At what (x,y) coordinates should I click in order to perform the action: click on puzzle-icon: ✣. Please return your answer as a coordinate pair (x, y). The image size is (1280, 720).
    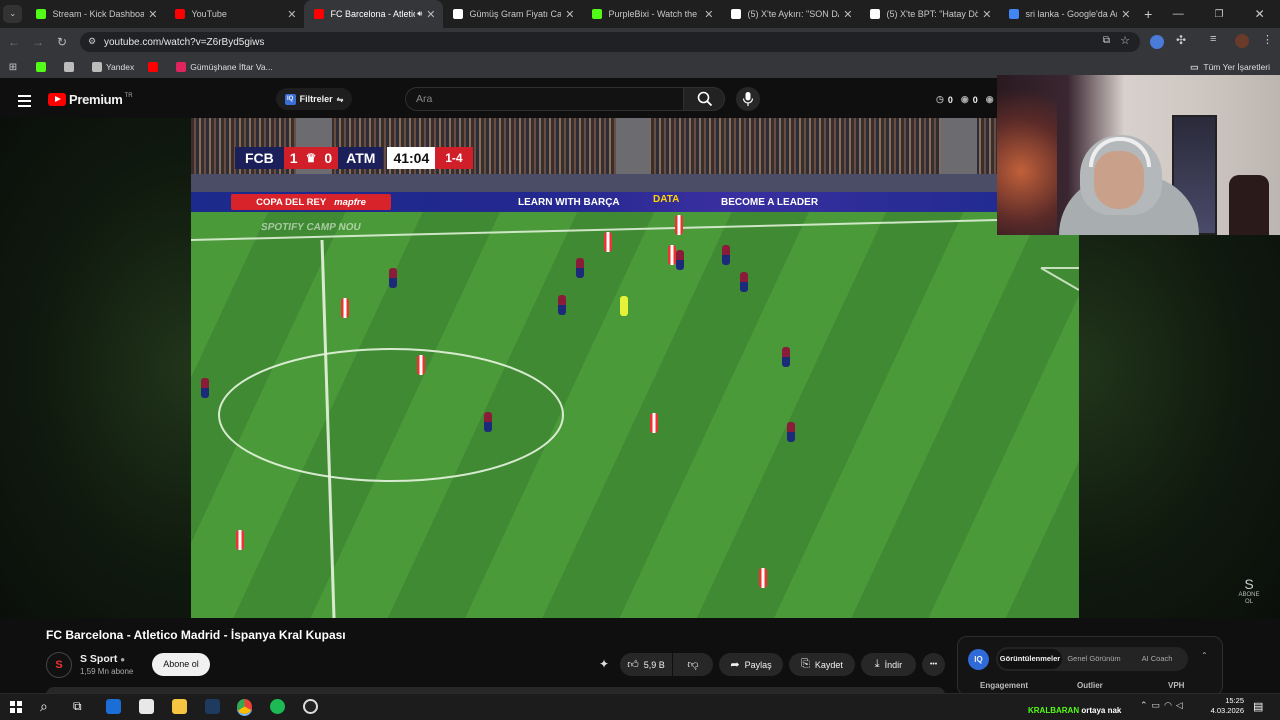
    Looking at the image, I should click on (1181, 40).